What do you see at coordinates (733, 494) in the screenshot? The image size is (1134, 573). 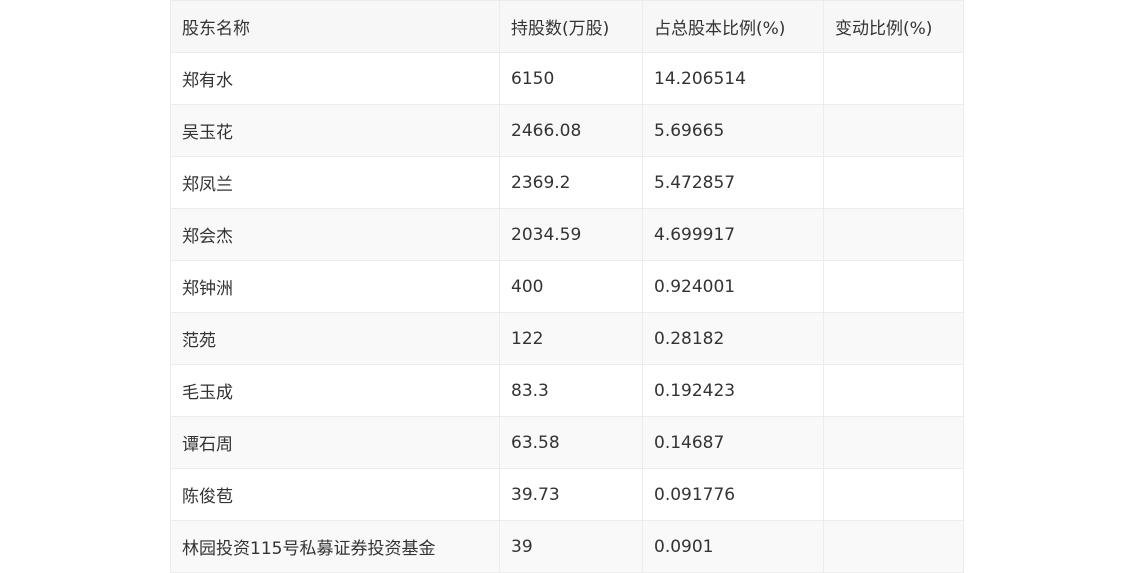 I see `cell-share-ratio: 0.091776` at bounding box center [733, 494].